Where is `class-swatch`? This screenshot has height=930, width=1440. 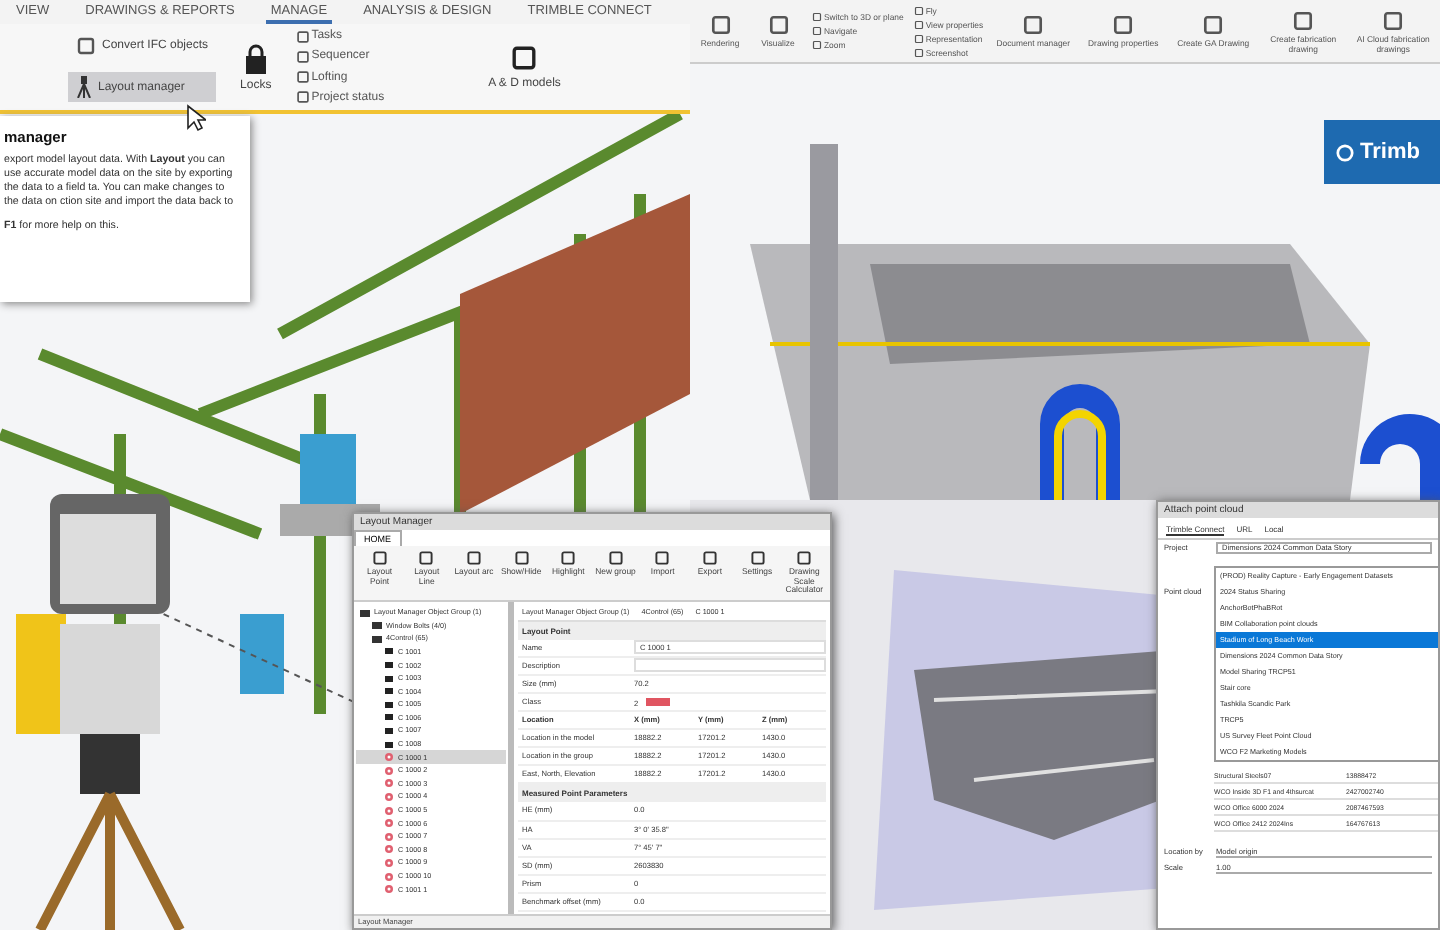
class-swatch is located at coordinates (658, 701).